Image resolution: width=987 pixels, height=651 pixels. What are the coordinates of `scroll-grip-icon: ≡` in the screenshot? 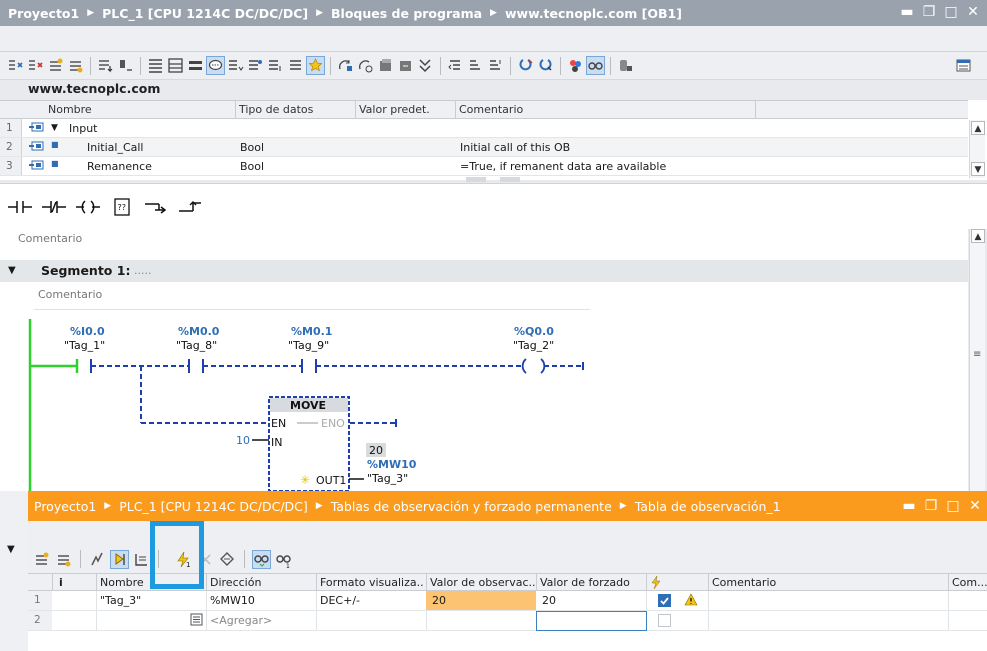 It's located at (977, 354).